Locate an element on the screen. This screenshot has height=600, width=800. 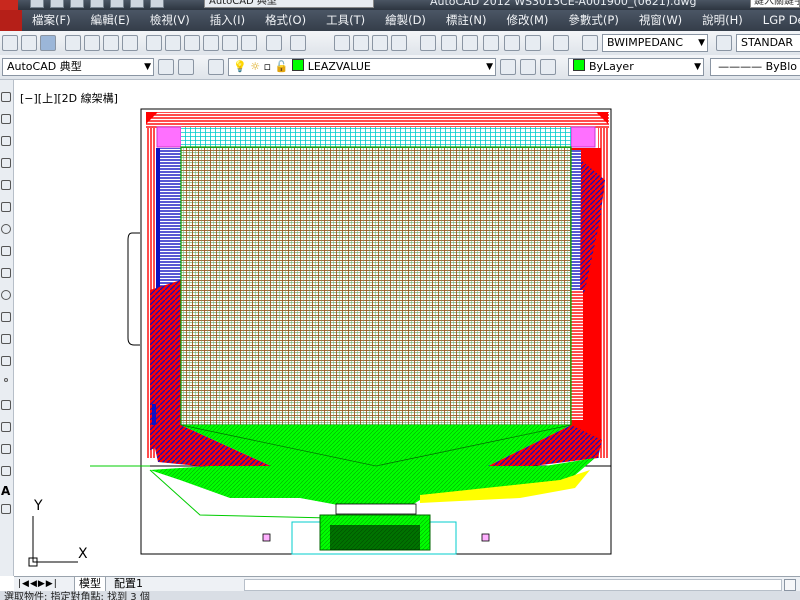
block-editor-icon is located at coordinates (230, 43).